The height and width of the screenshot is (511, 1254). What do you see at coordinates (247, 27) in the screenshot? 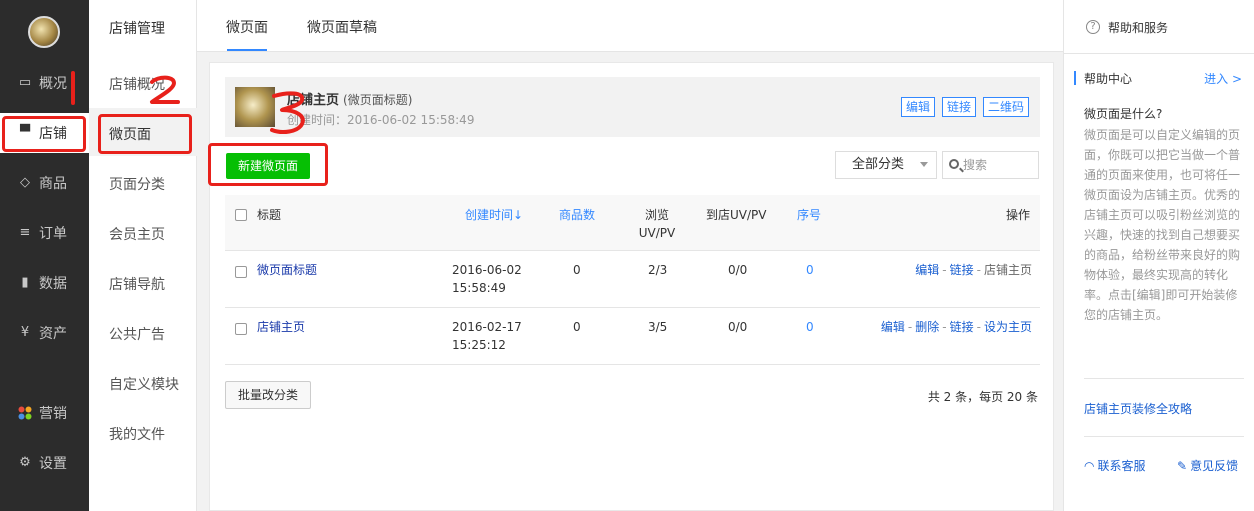
I see `tab-micropage: 微页面` at bounding box center [247, 27].